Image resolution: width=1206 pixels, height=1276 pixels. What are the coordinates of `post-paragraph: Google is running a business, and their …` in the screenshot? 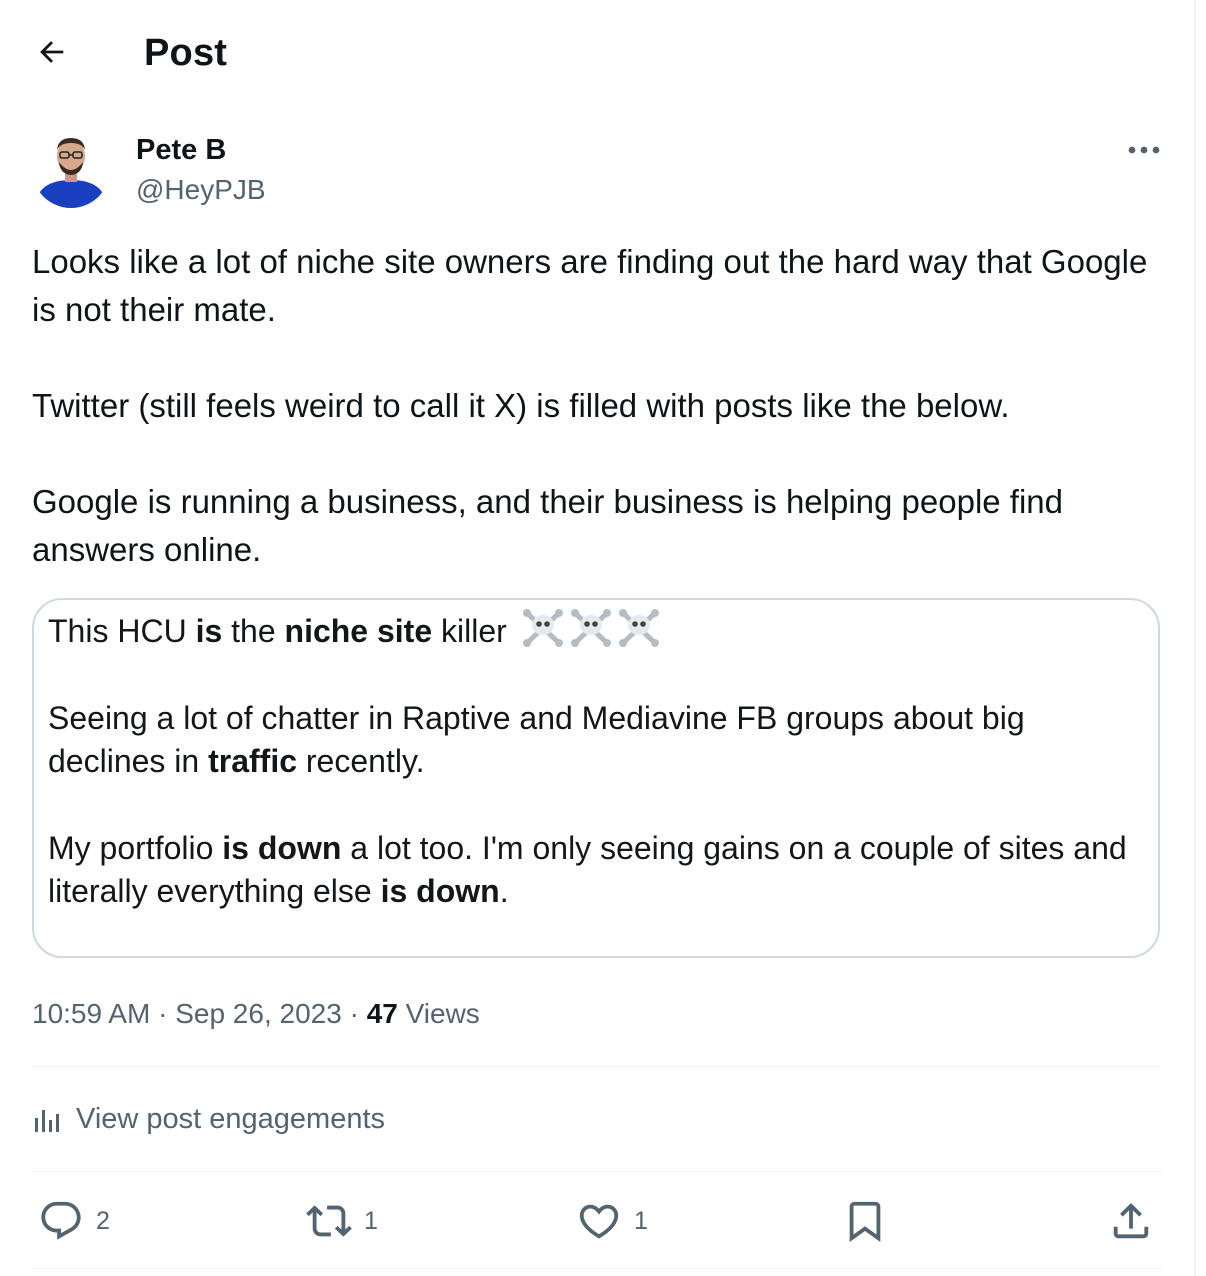 It's located at (548, 525).